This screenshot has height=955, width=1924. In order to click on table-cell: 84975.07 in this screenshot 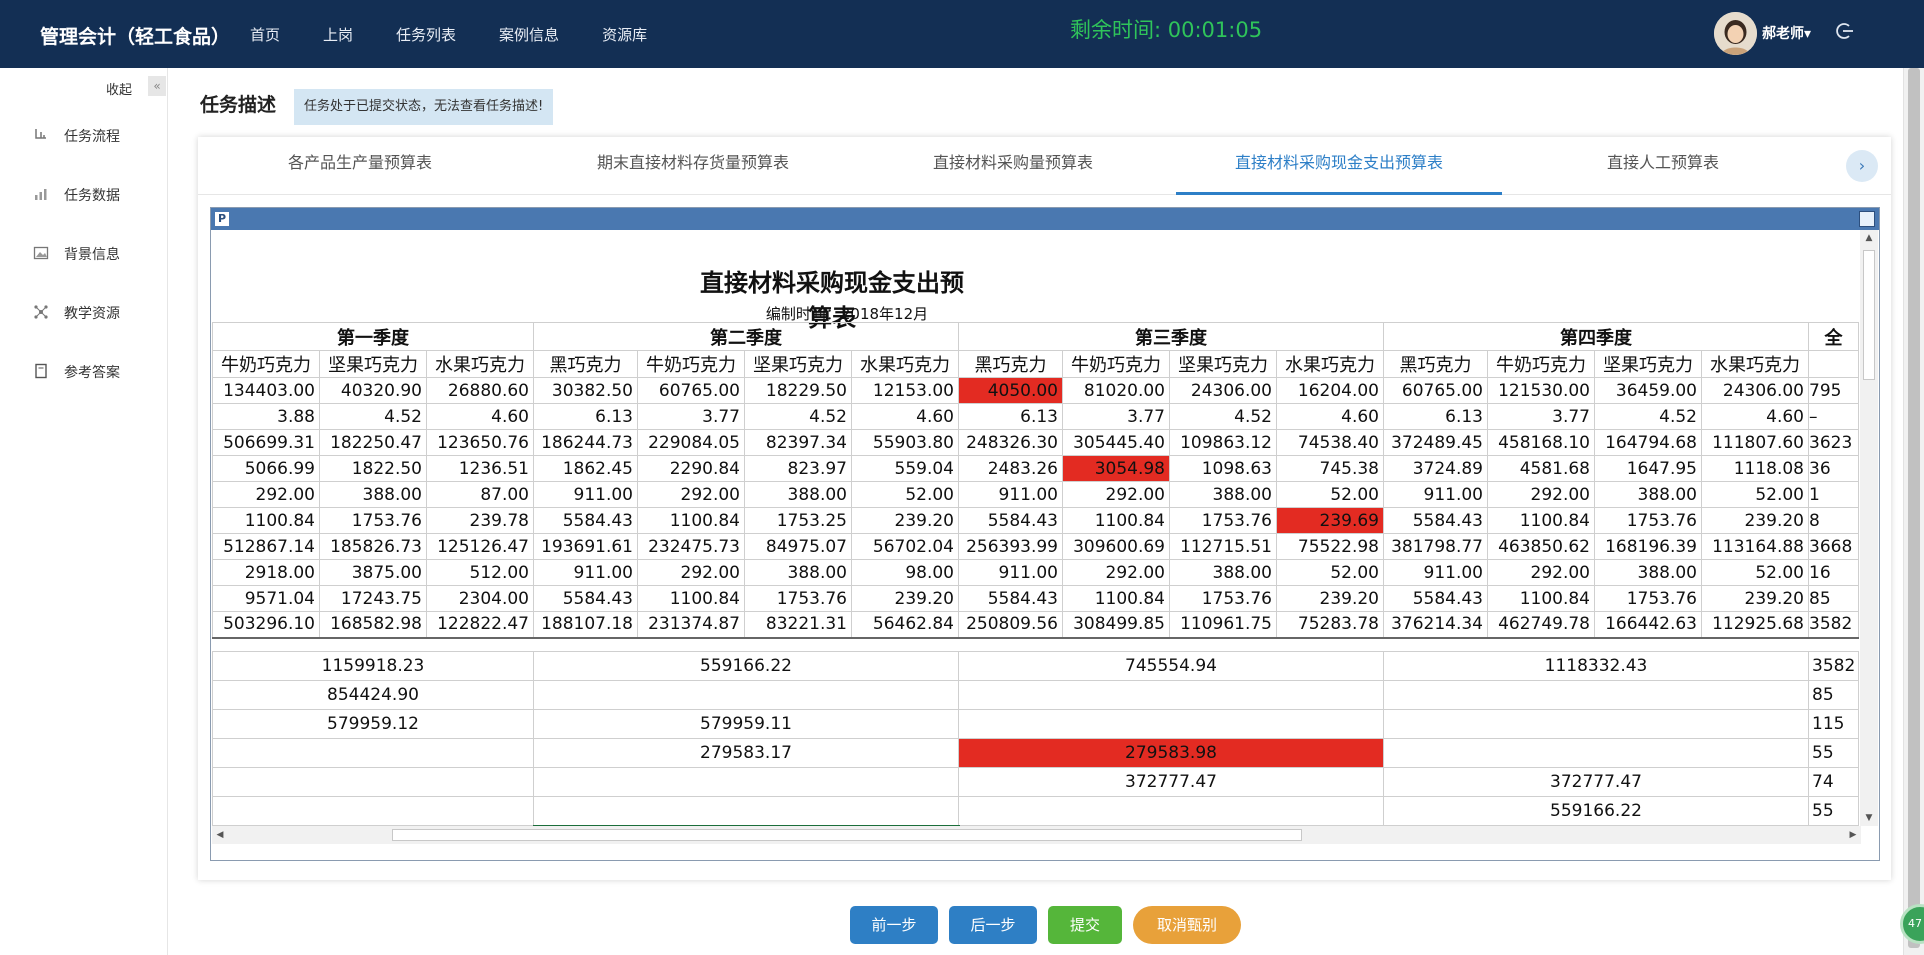, I will do `click(798, 546)`.